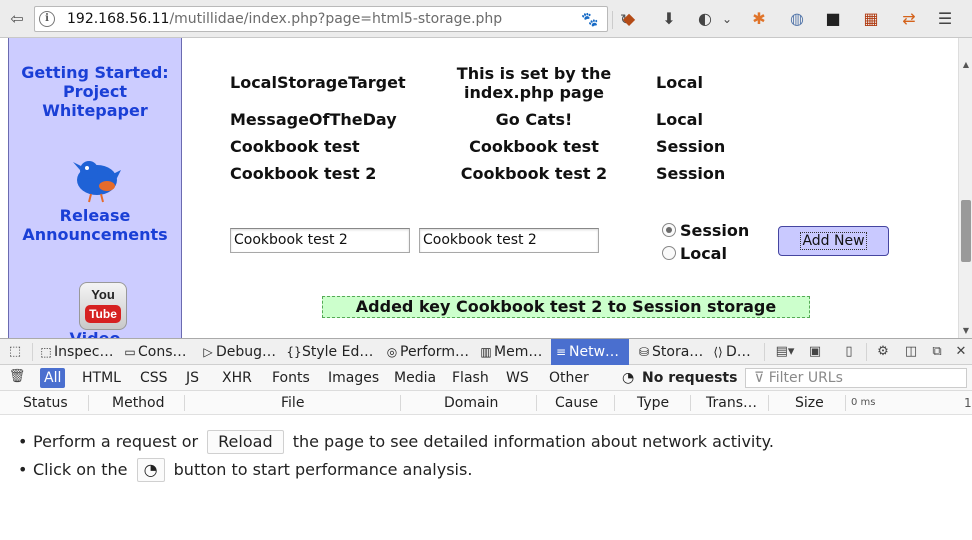 This screenshot has height=540, width=972. What do you see at coordinates (103, 306) in the screenshot?
I see `youtube-icon: You Tube` at bounding box center [103, 306].